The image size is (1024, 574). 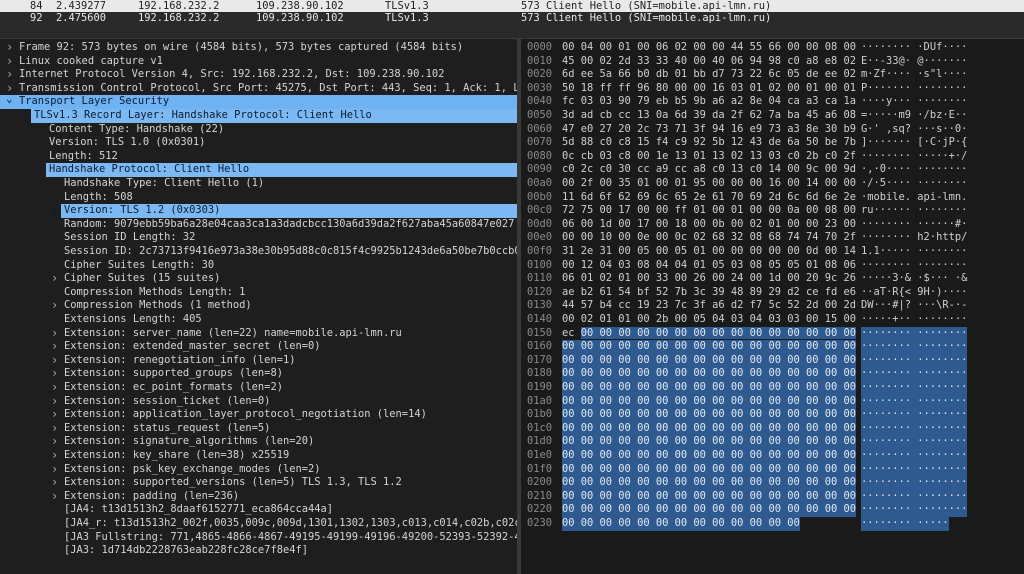 What do you see at coordinates (914, 48) in the screenshot?
I see `hex-ascii: ········ ·DUf····` at bounding box center [914, 48].